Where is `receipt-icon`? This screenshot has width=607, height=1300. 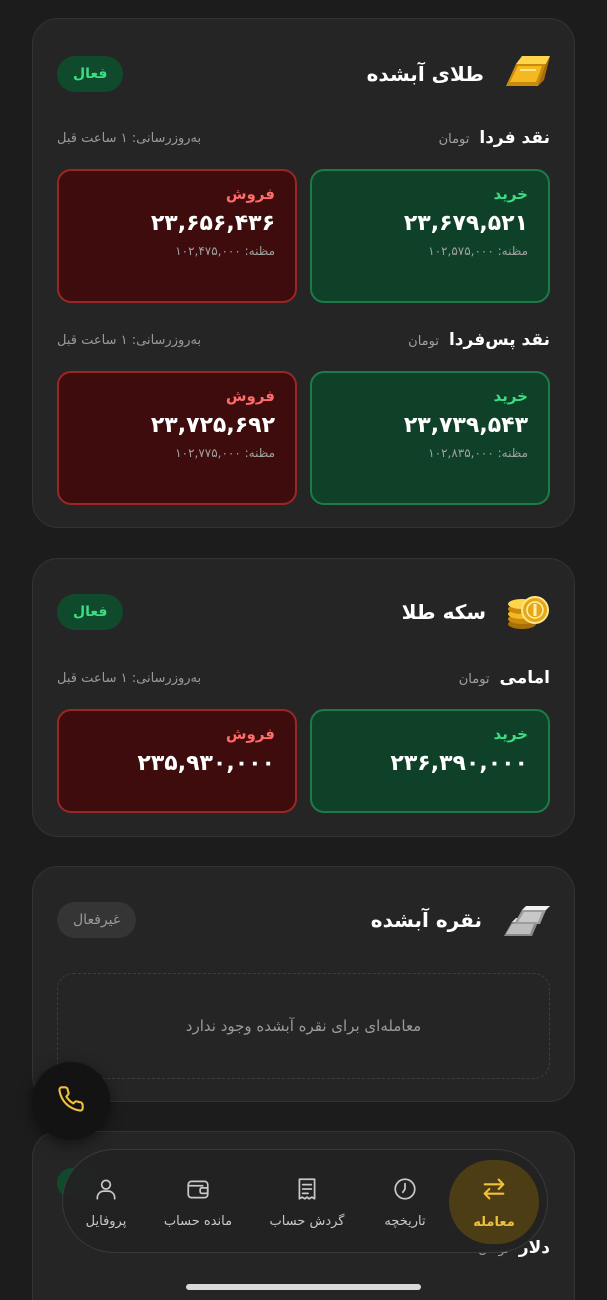
receipt-icon is located at coordinates (307, 1191).